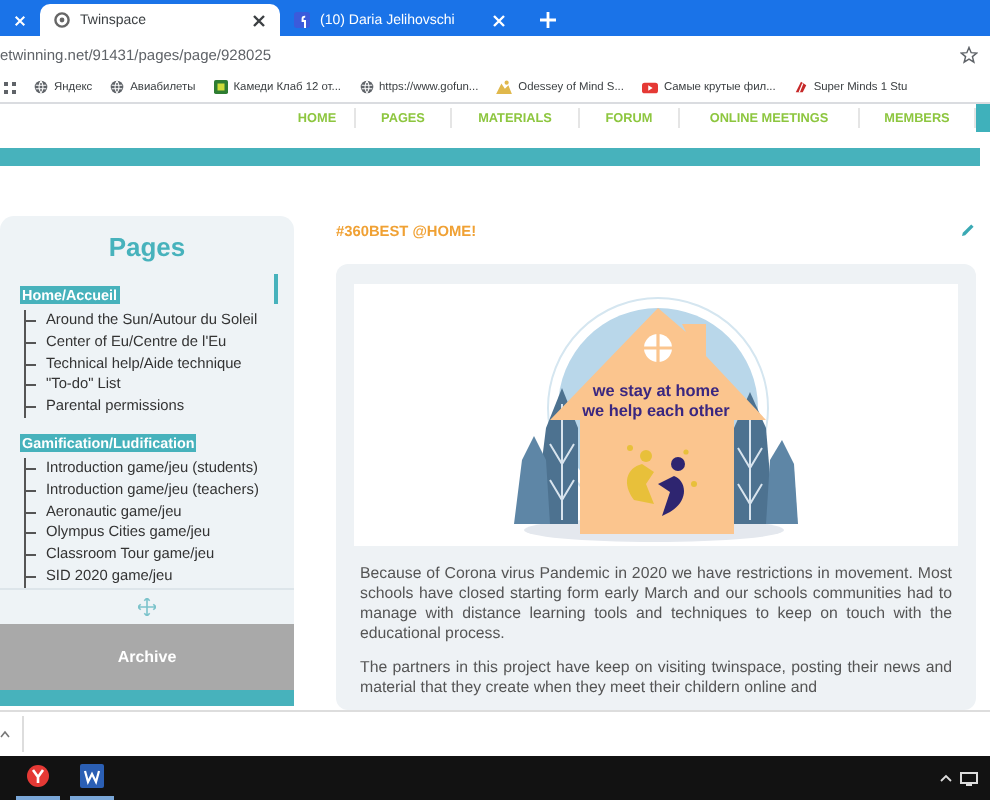 Image resolution: width=990 pixels, height=800 pixels. Describe the element at coordinates (62, 20) in the screenshot. I see `site-logo-icon` at that location.